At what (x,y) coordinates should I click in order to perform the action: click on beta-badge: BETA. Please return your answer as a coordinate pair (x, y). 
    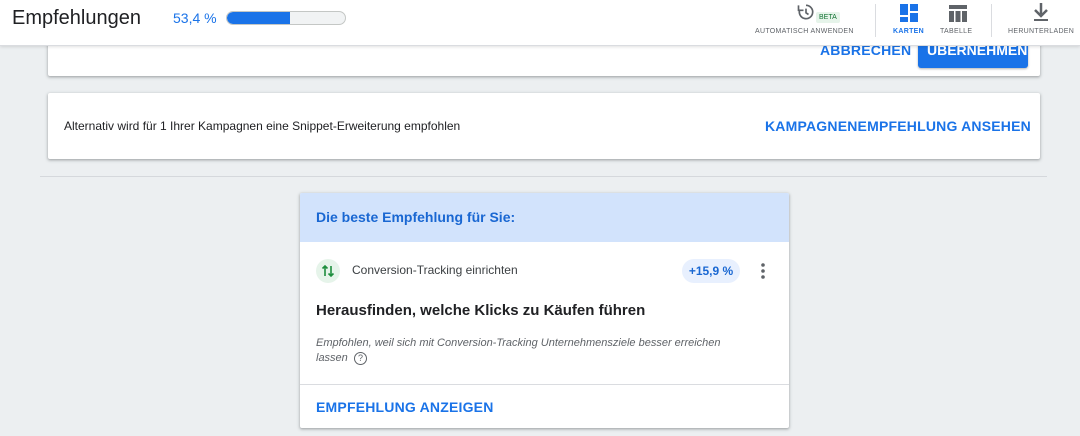
    Looking at the image, I should click on (828, 17).